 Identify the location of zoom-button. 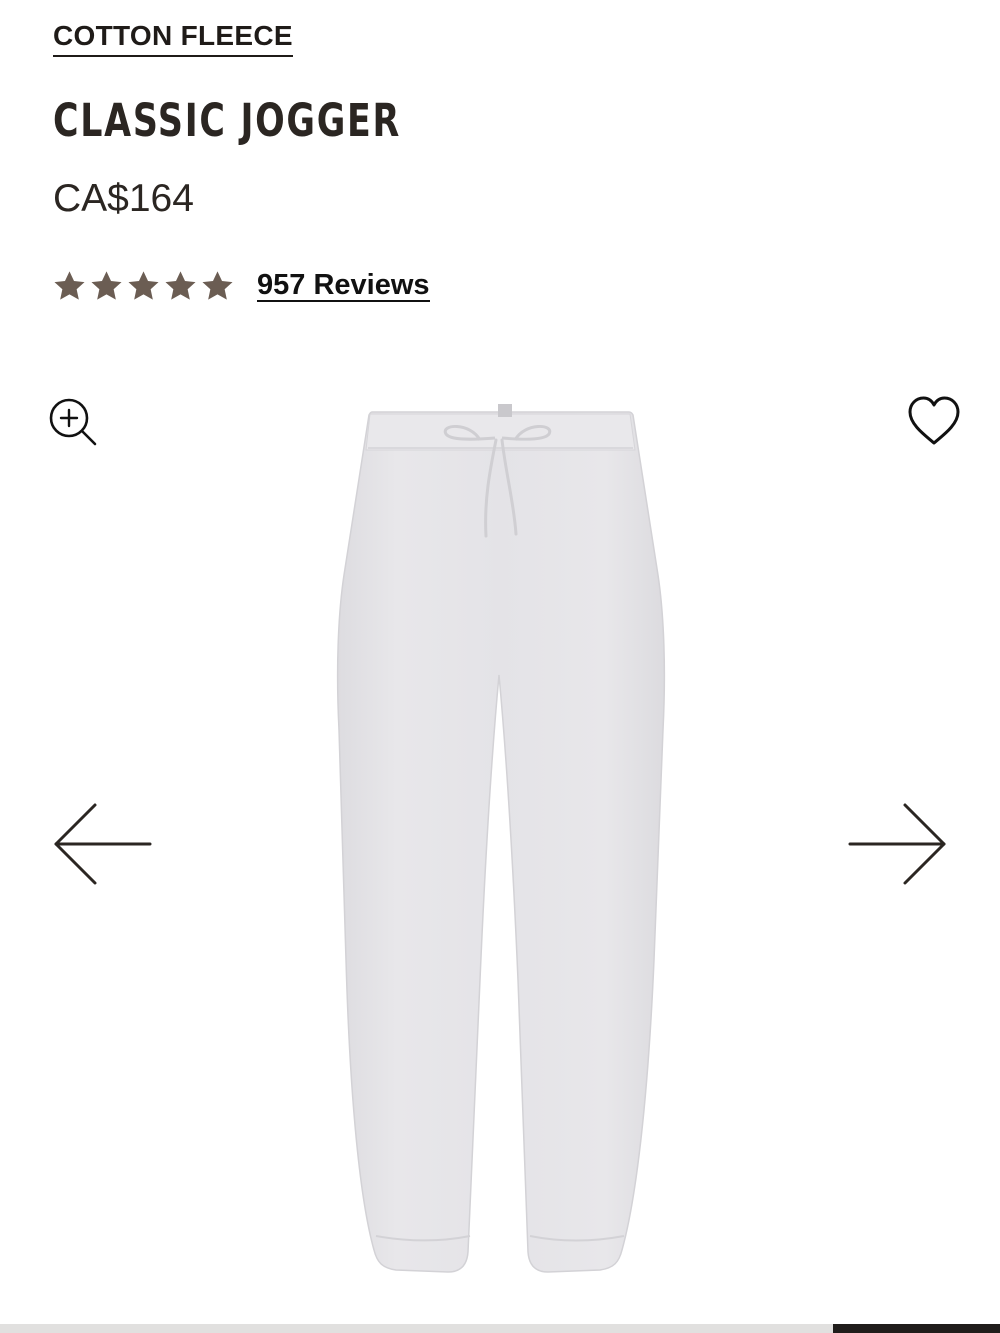
(73, 423).